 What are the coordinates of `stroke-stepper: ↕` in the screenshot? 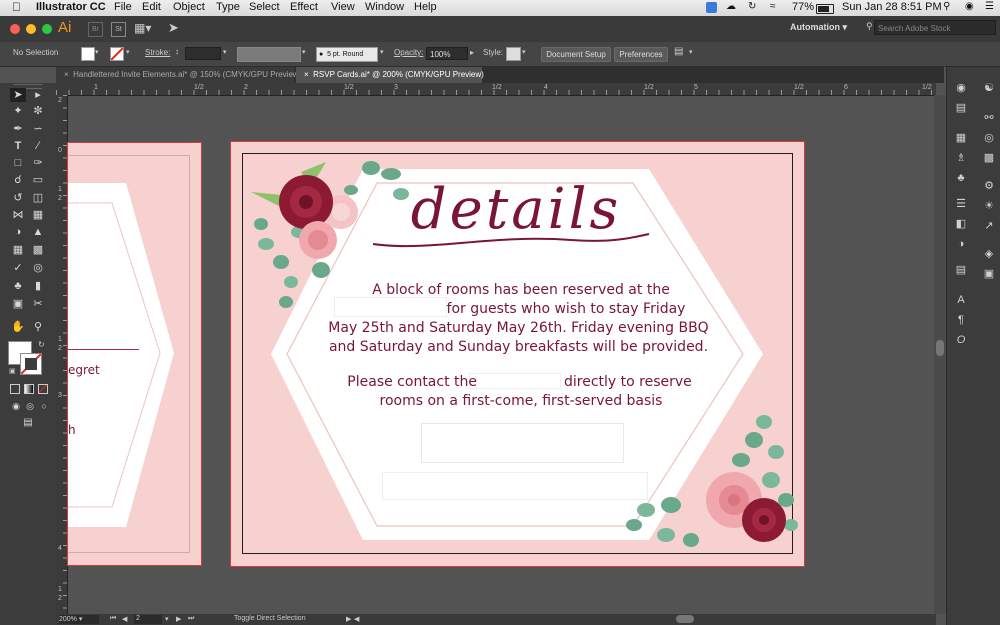 It's located at (177, 51).